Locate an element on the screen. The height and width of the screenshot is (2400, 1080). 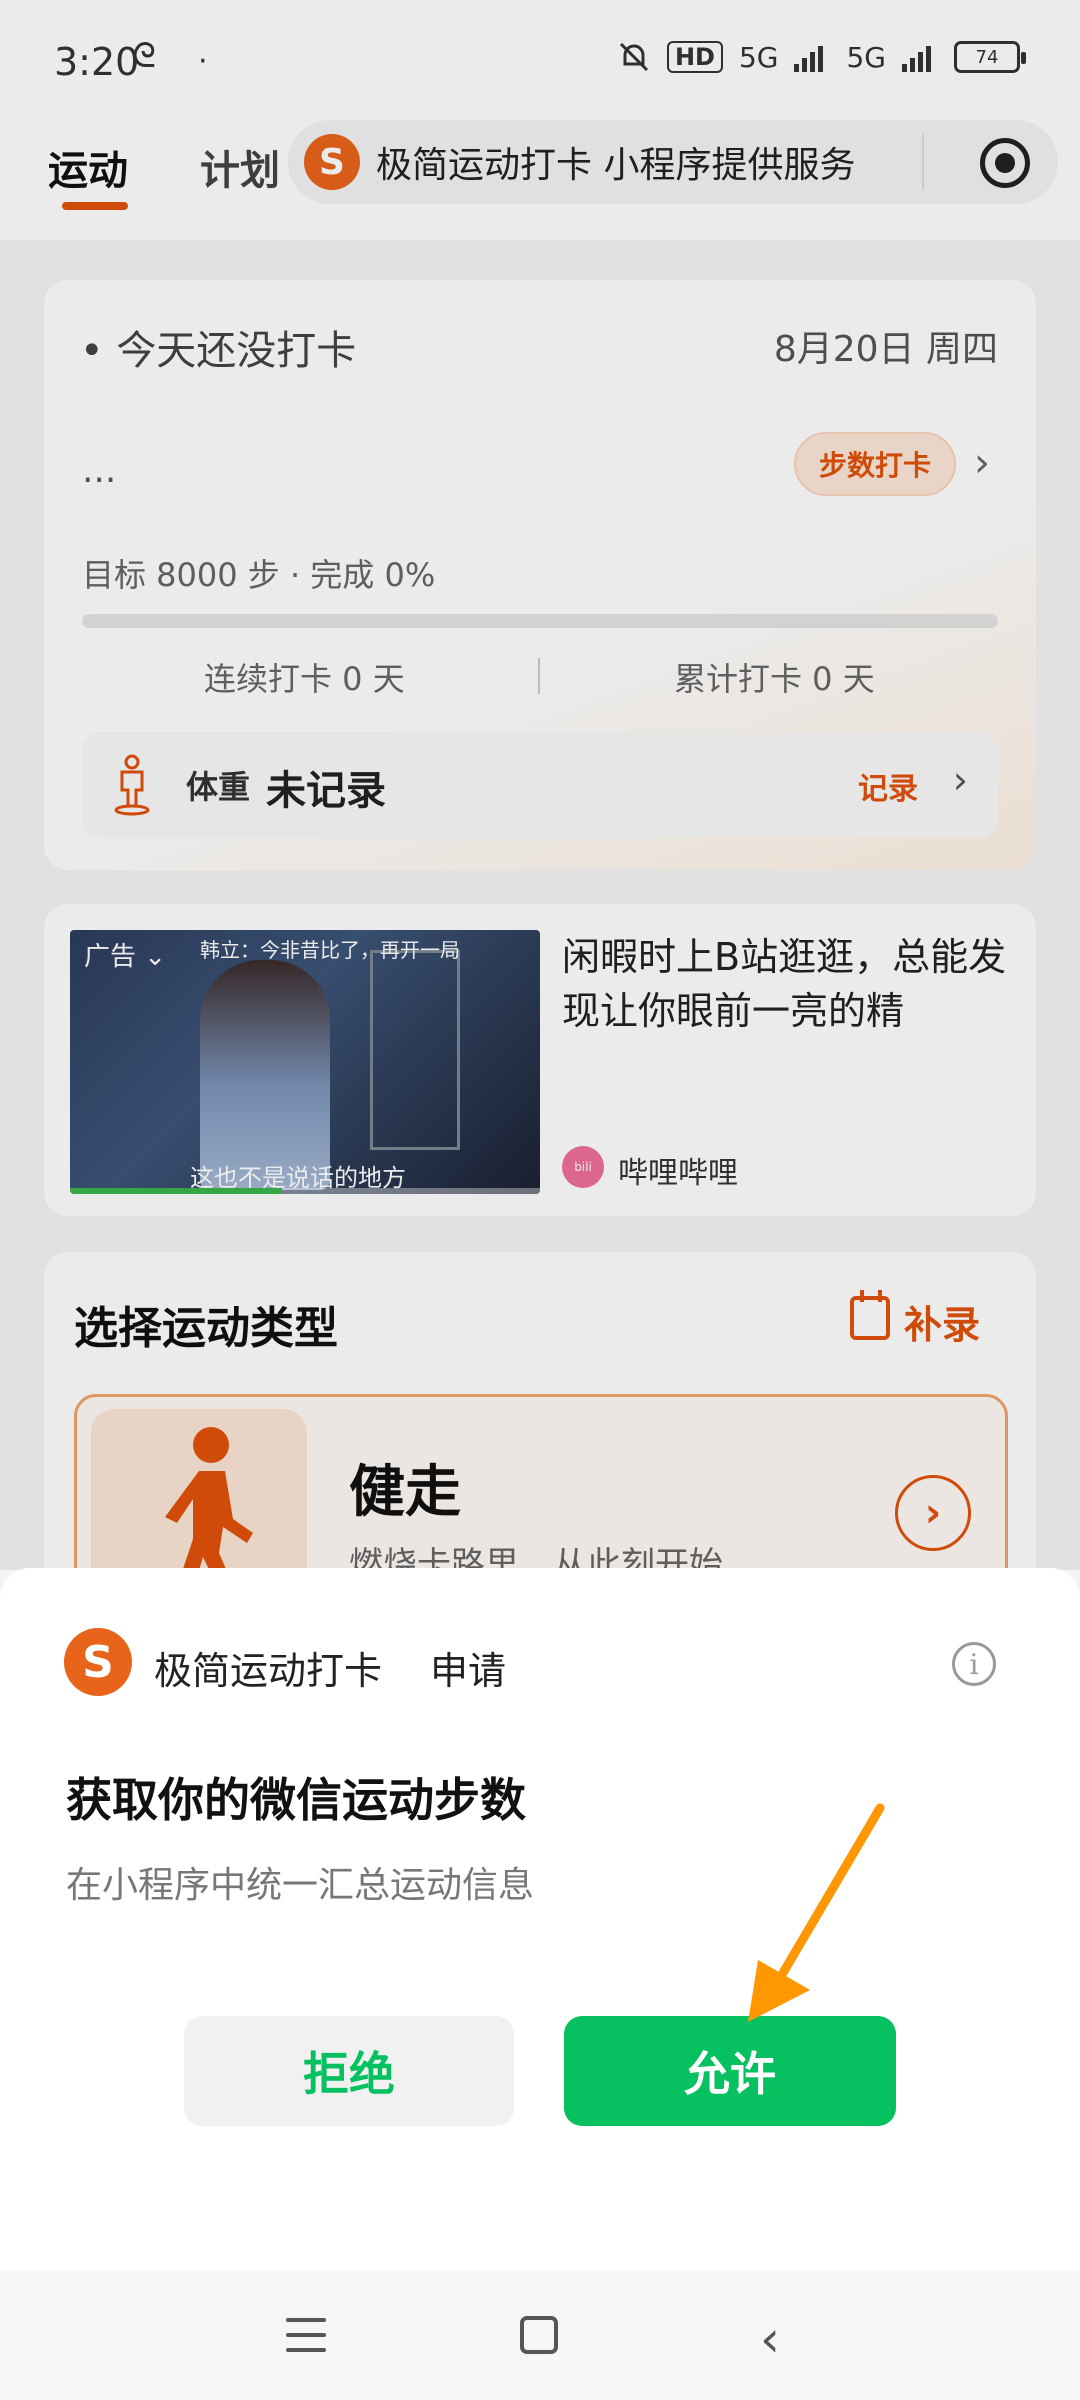
app-logo-icon: S is located at coordinates (98, 1662).